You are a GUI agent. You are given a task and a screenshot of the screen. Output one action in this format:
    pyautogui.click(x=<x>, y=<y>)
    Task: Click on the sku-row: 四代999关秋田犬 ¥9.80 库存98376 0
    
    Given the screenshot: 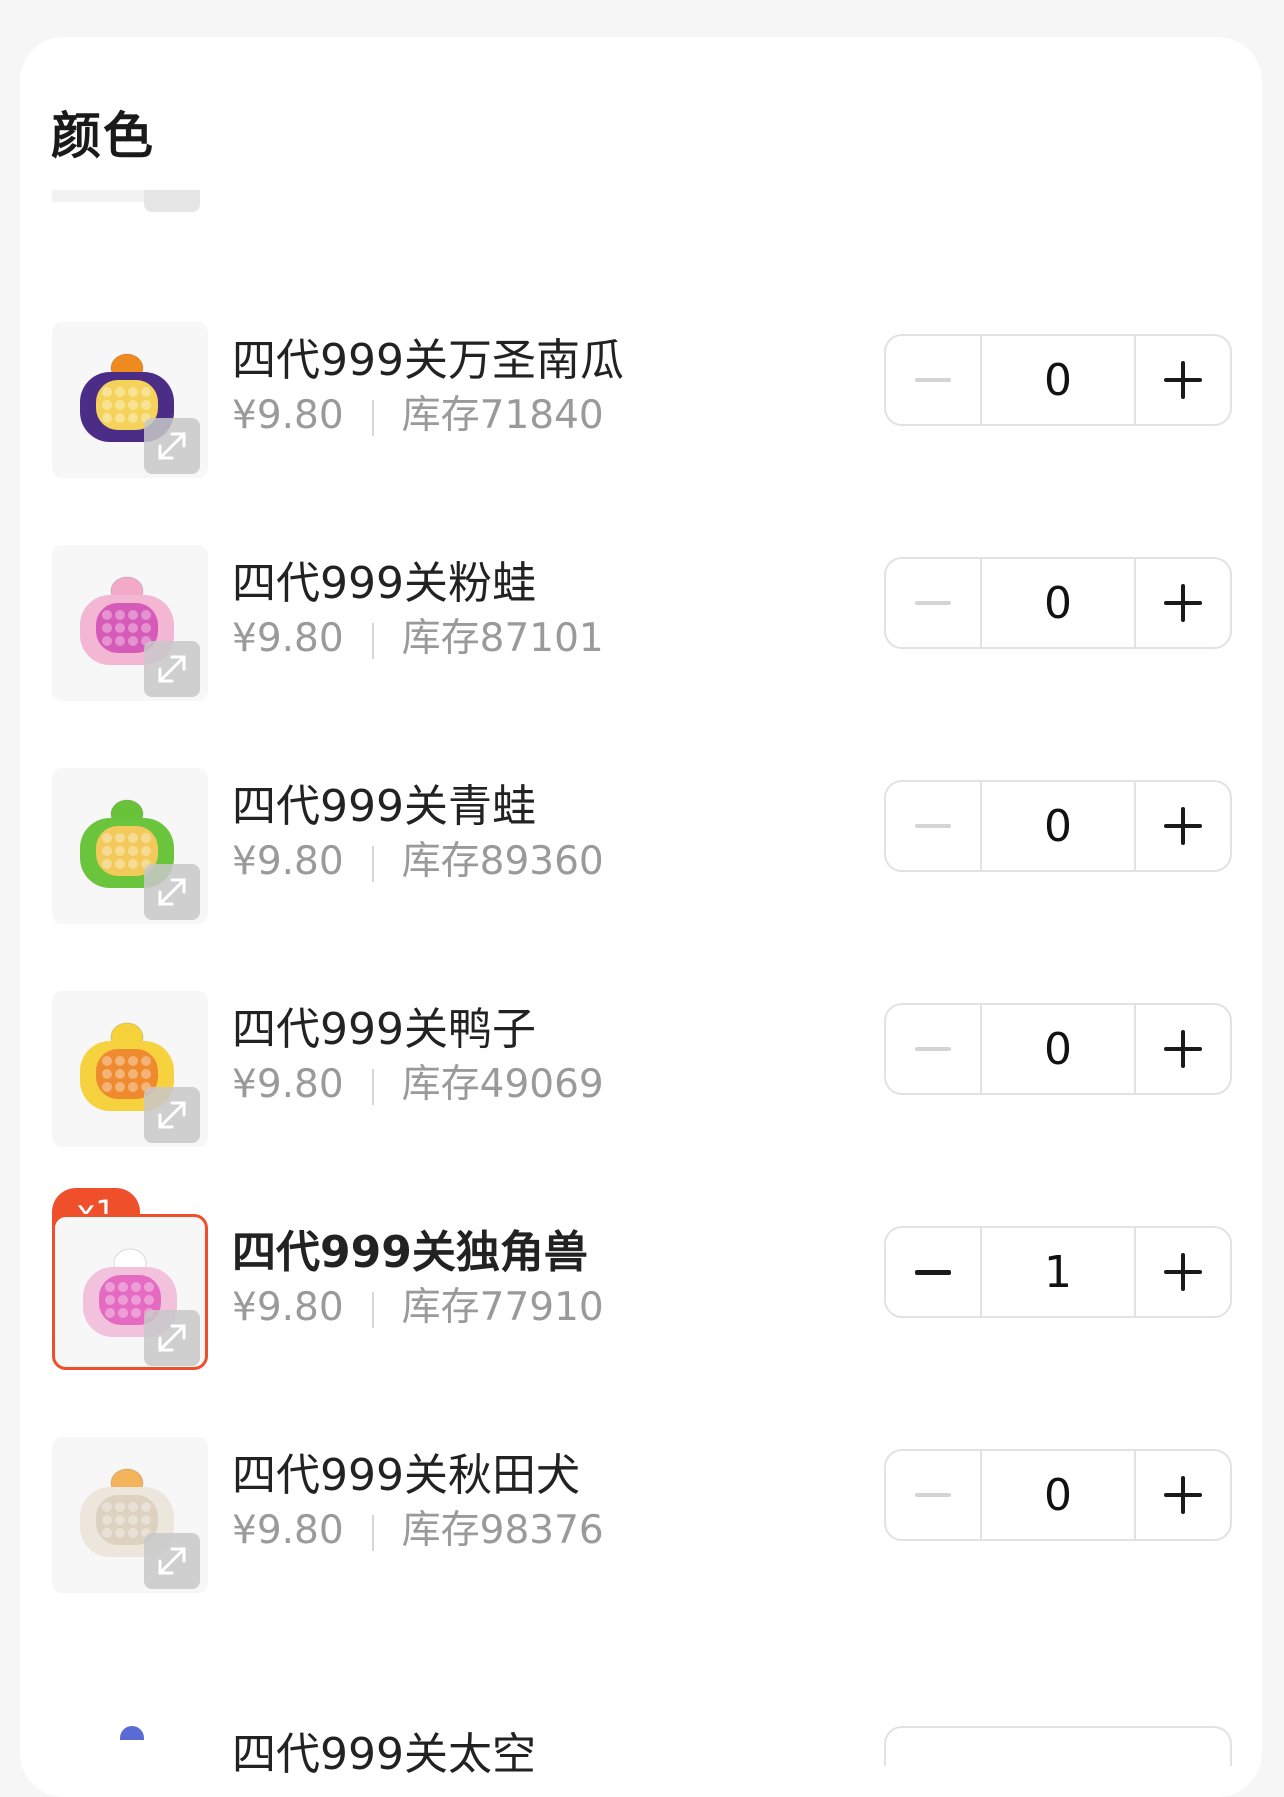 What is the action you would take?
    pyautogui.click(x=642, y=1515)
    